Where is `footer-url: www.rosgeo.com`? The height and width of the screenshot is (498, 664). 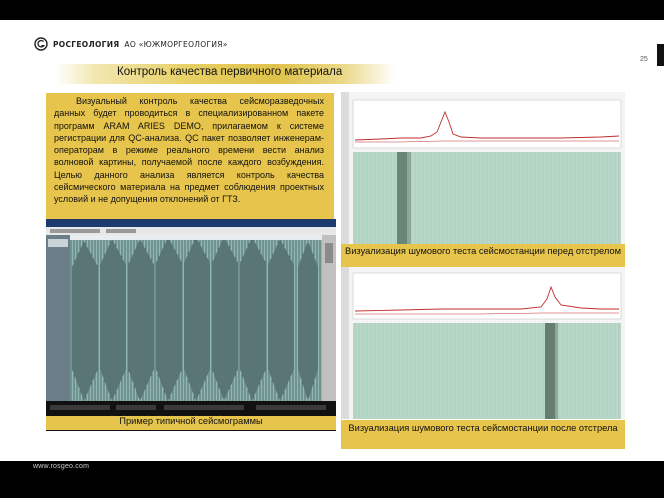 footer-url: www.rosgeo.com is located at coordinates (61, 466).